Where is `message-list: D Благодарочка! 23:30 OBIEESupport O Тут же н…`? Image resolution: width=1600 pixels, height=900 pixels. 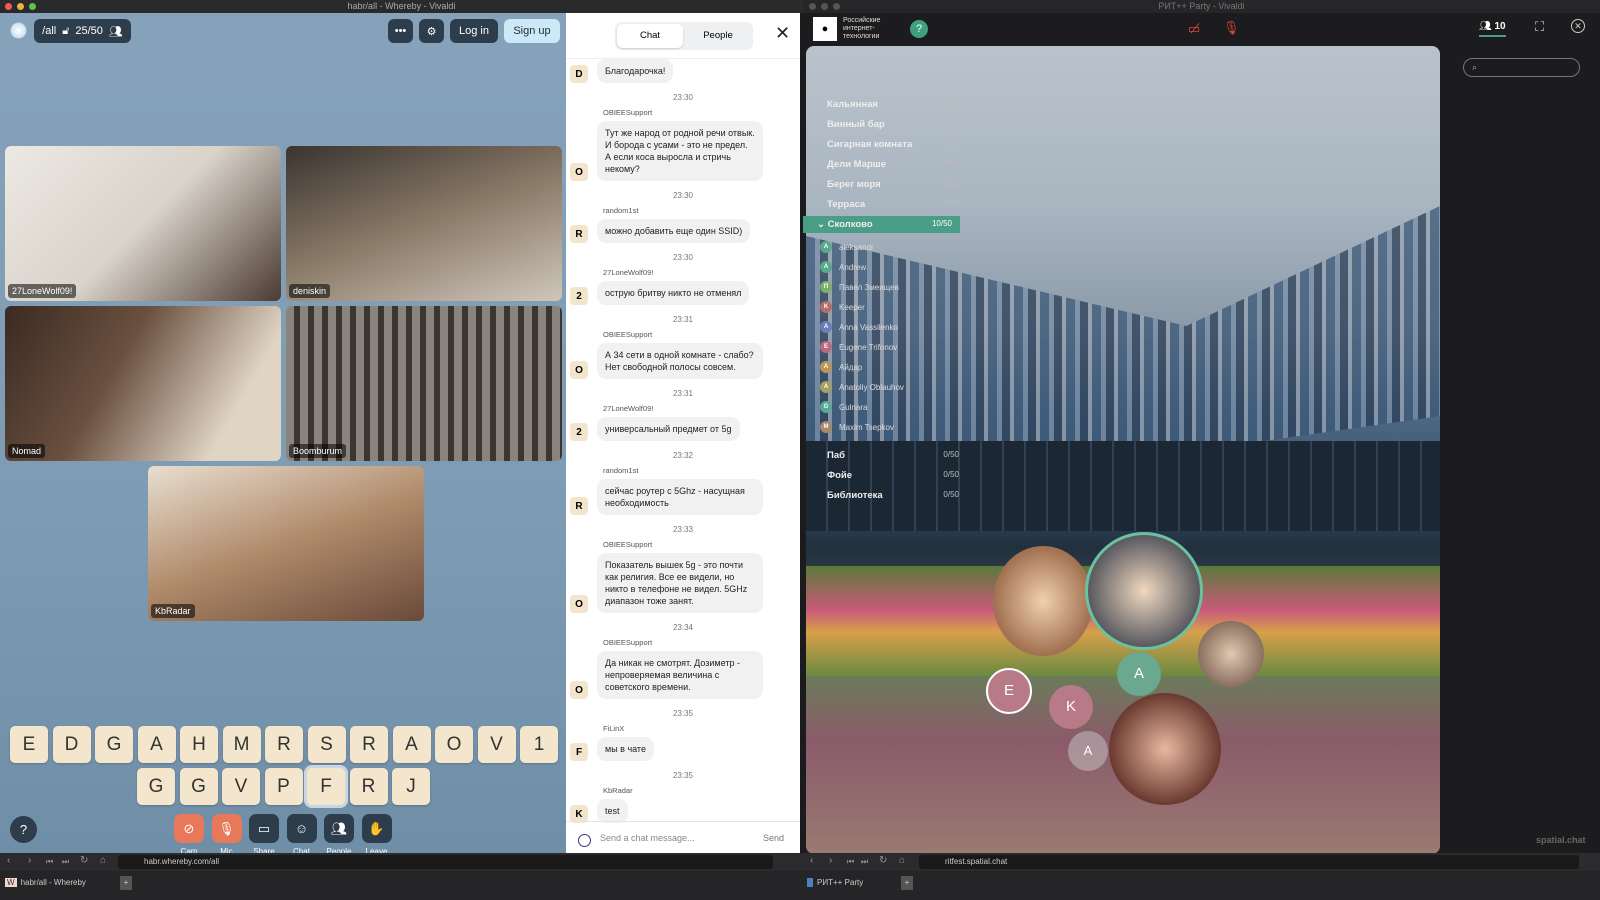
message-list: D Благодарочка! 23:30 OBIEESupport O Тут же н… is located at coordinates (683, 444).